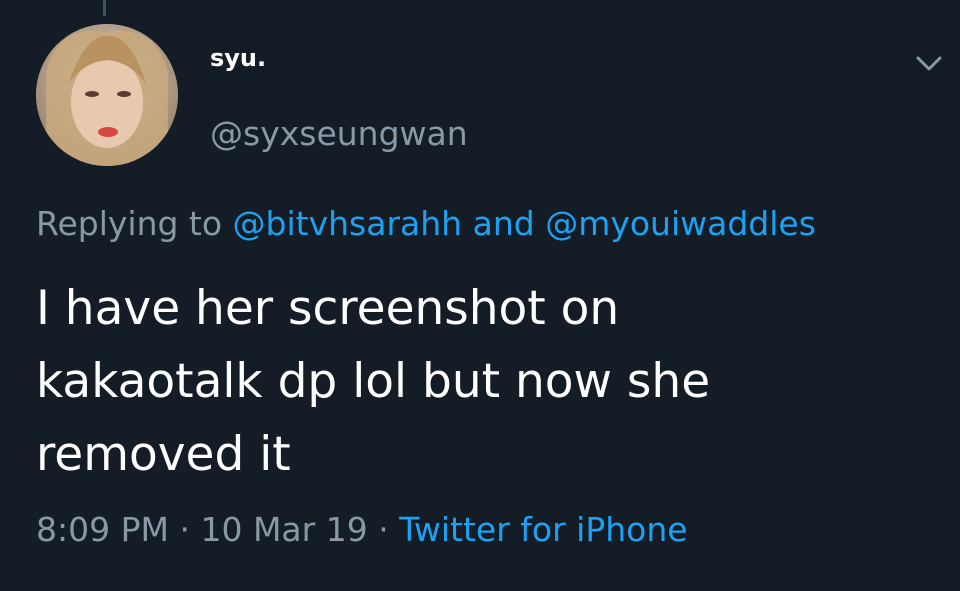  I want to click on mention-link-2: @myouiwaddles, so click(680, 223).